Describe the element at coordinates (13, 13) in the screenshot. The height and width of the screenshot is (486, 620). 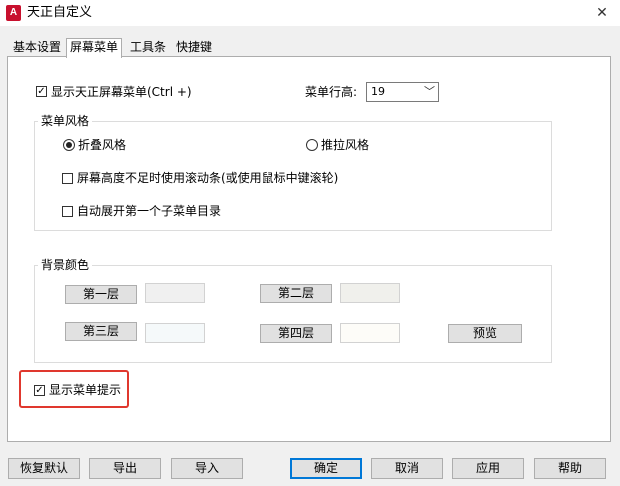
I see `app-icon: A` at that location.